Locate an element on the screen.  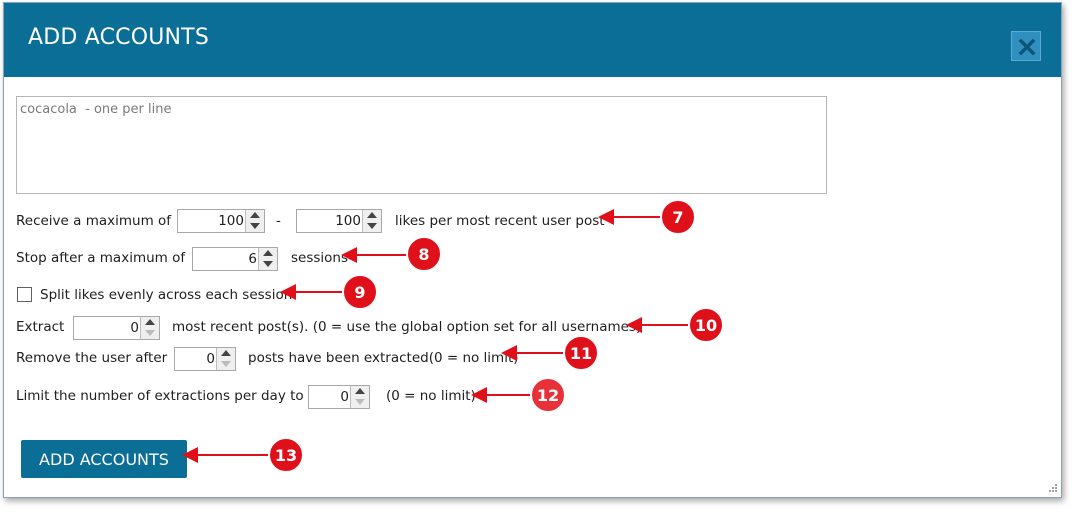
annotation-11-number: 11 is located at coordinates (581, 353).